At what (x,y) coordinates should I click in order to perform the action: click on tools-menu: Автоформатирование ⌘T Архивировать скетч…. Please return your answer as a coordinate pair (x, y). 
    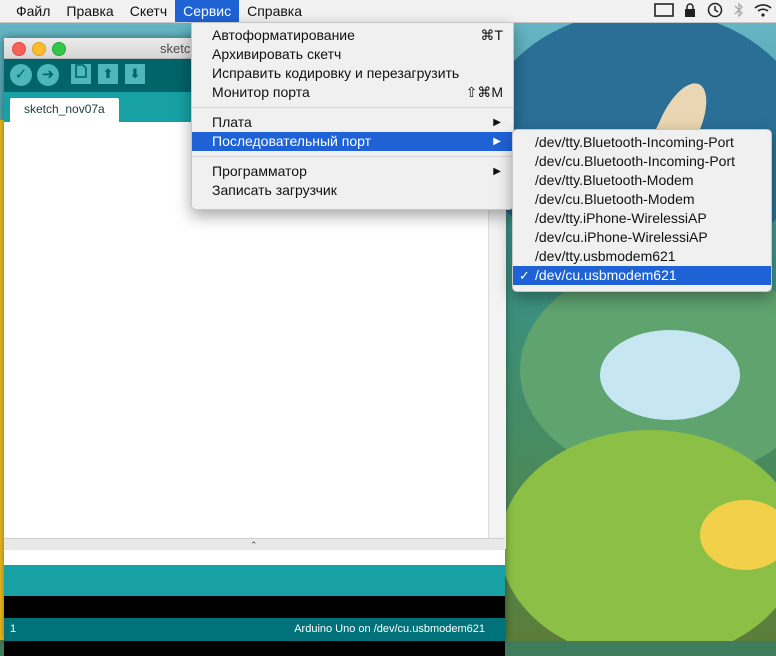
    Looking at the image, I should click on (352, 116).